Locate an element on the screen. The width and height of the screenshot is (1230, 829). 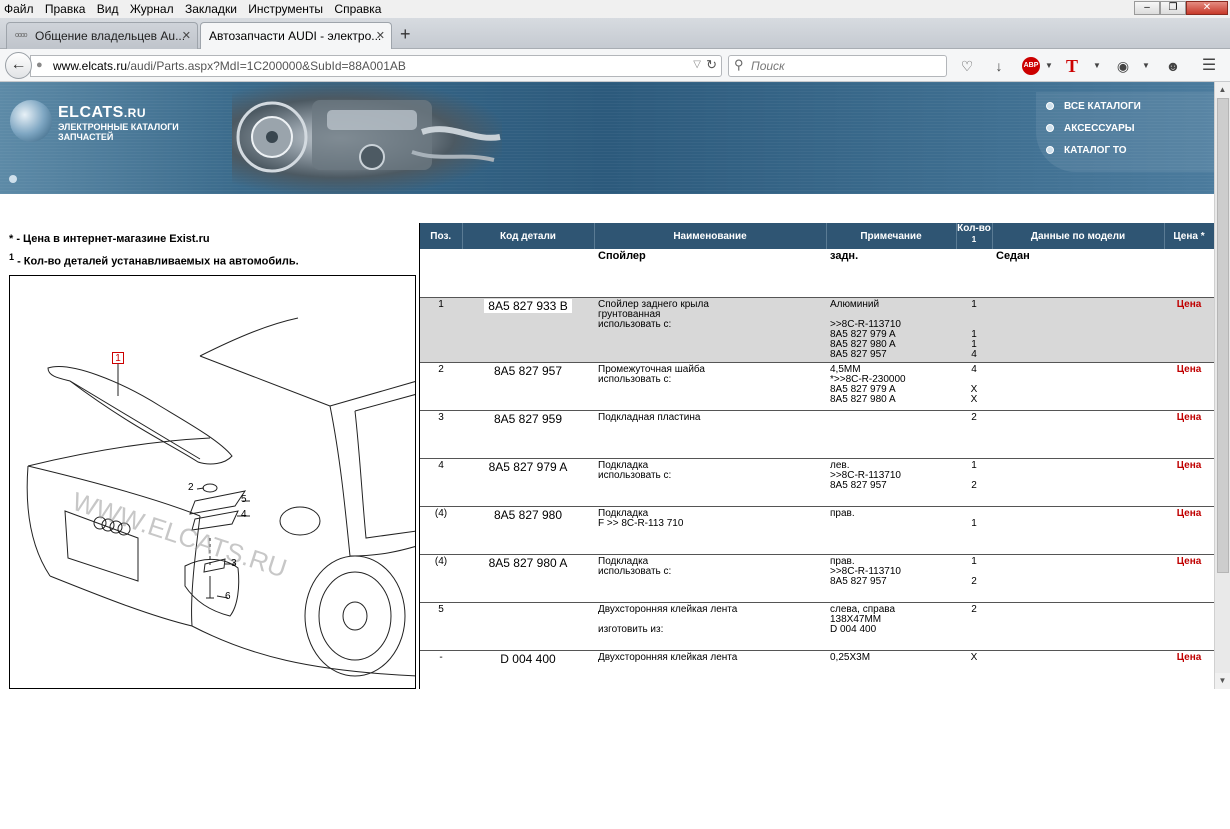
group-name: Спойлер is located at coordinates (710, 273).